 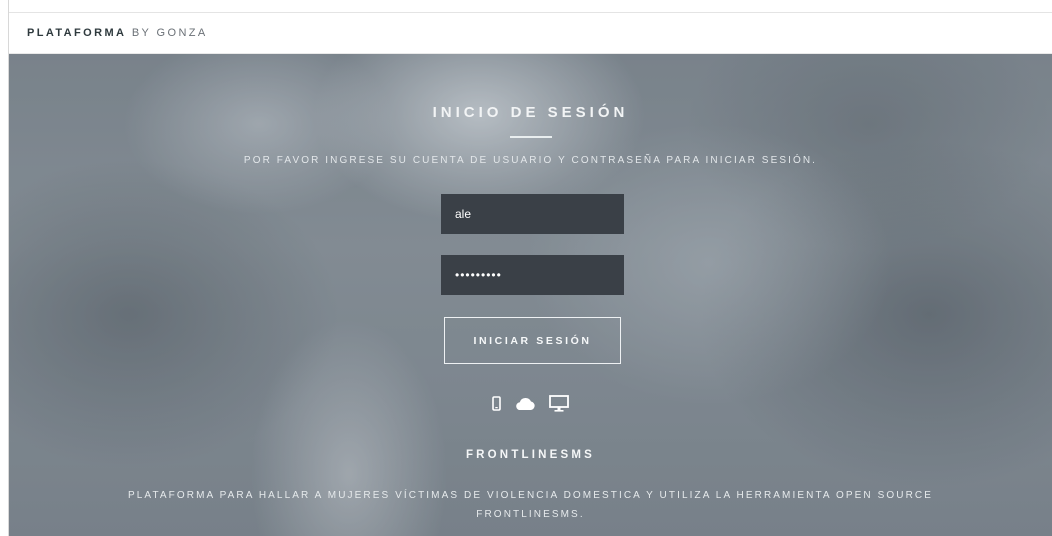 I want to click on device-icons, so click(x=530, y=403).